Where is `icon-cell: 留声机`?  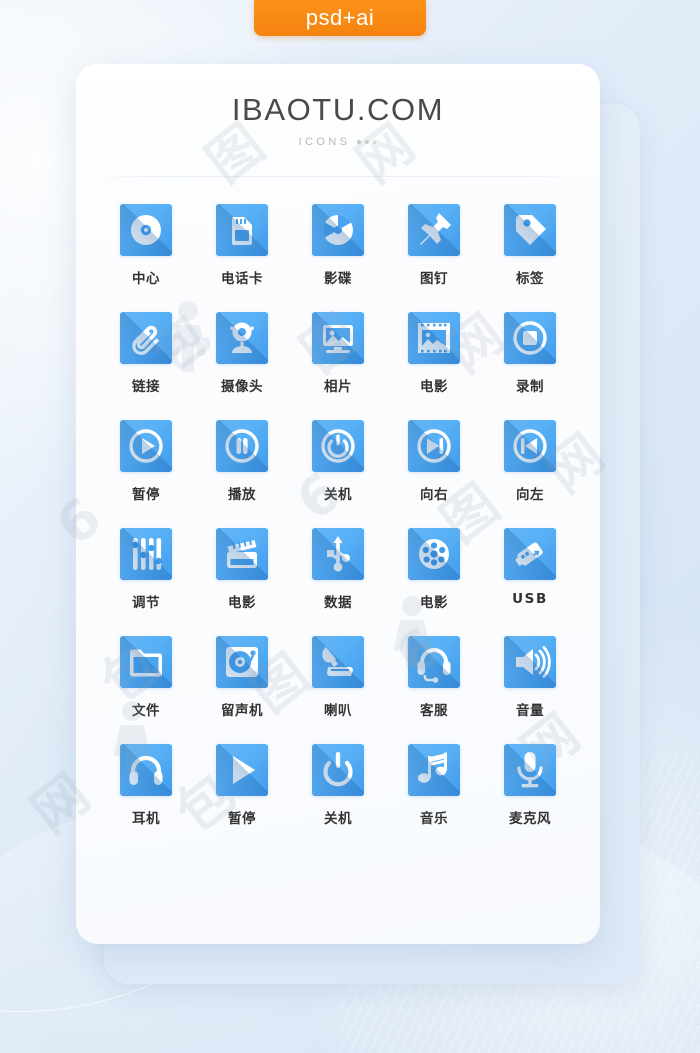 icon-cell: 留声机 is located at coordinates (242, 677).